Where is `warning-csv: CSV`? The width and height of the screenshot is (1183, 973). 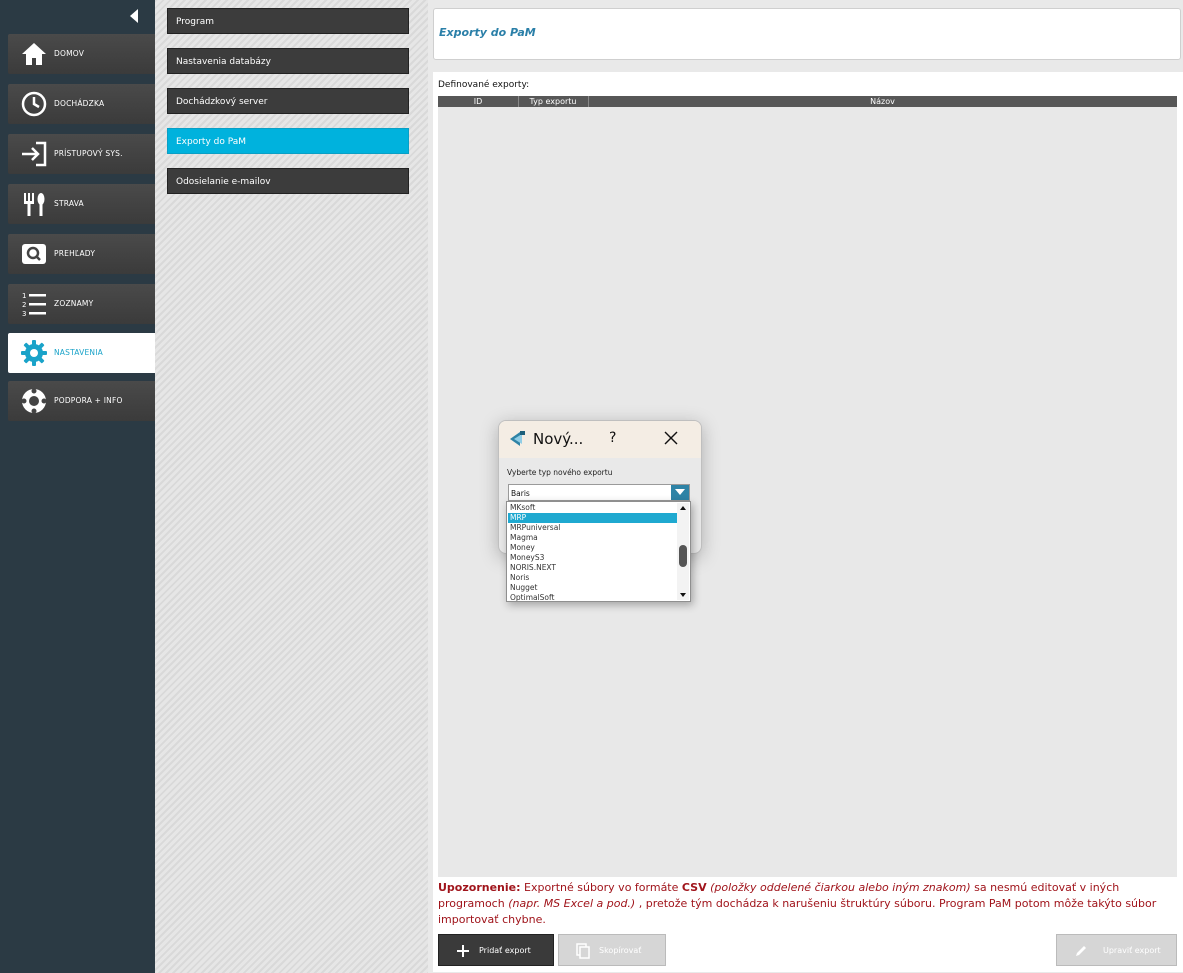 warning-csv: CSV is located at coordinates (694, 887).